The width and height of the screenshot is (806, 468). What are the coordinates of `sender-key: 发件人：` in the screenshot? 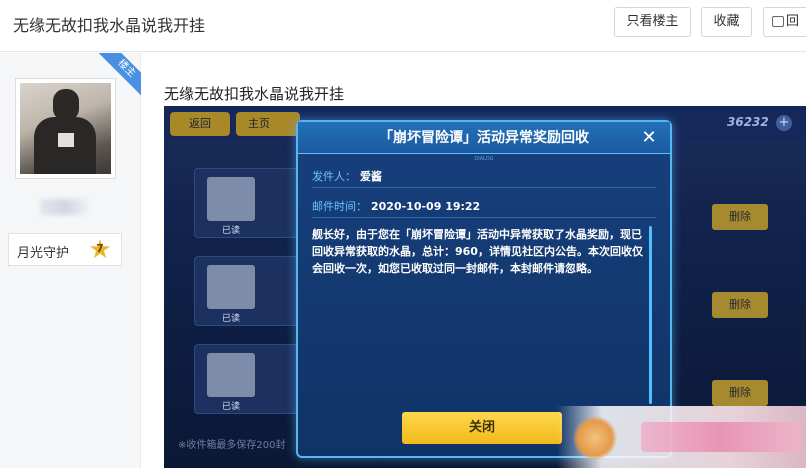 It's located at (334, 176).